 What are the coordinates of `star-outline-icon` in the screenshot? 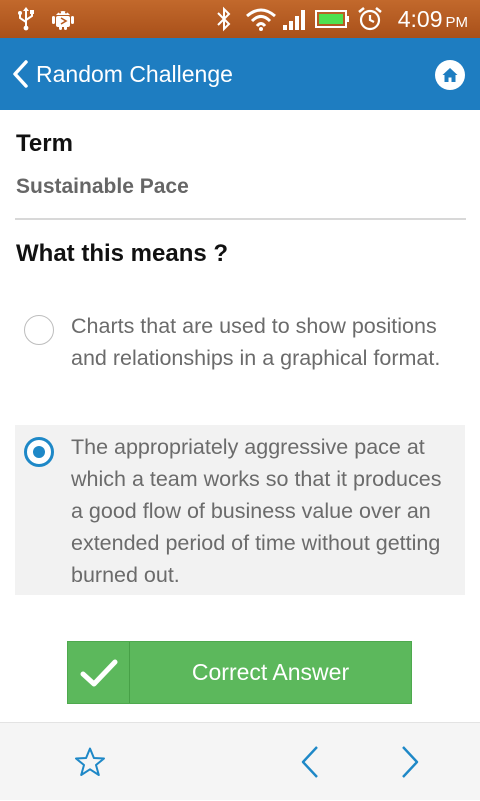 It's located at (90, 762).